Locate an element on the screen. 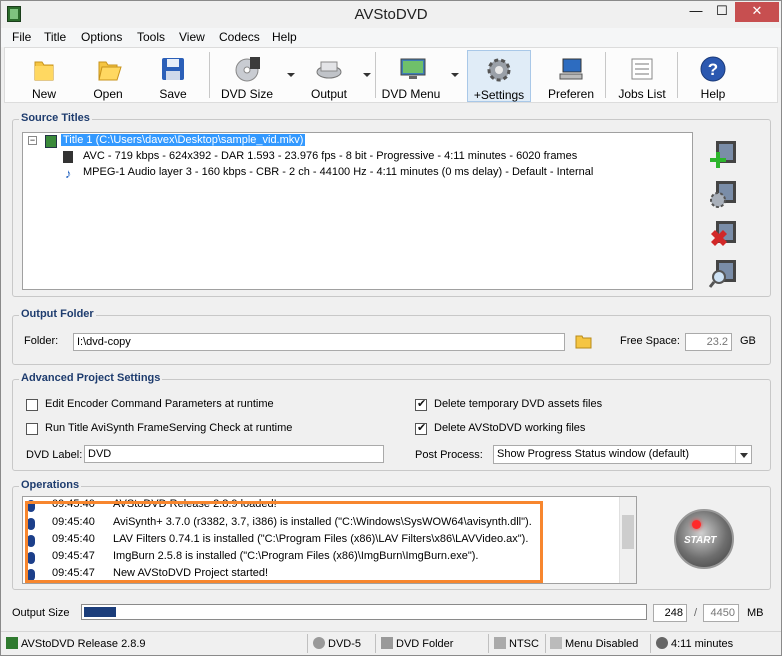 The image size is (782, 656). window-title: AVStoDVD is located at coordinates (391, 14).